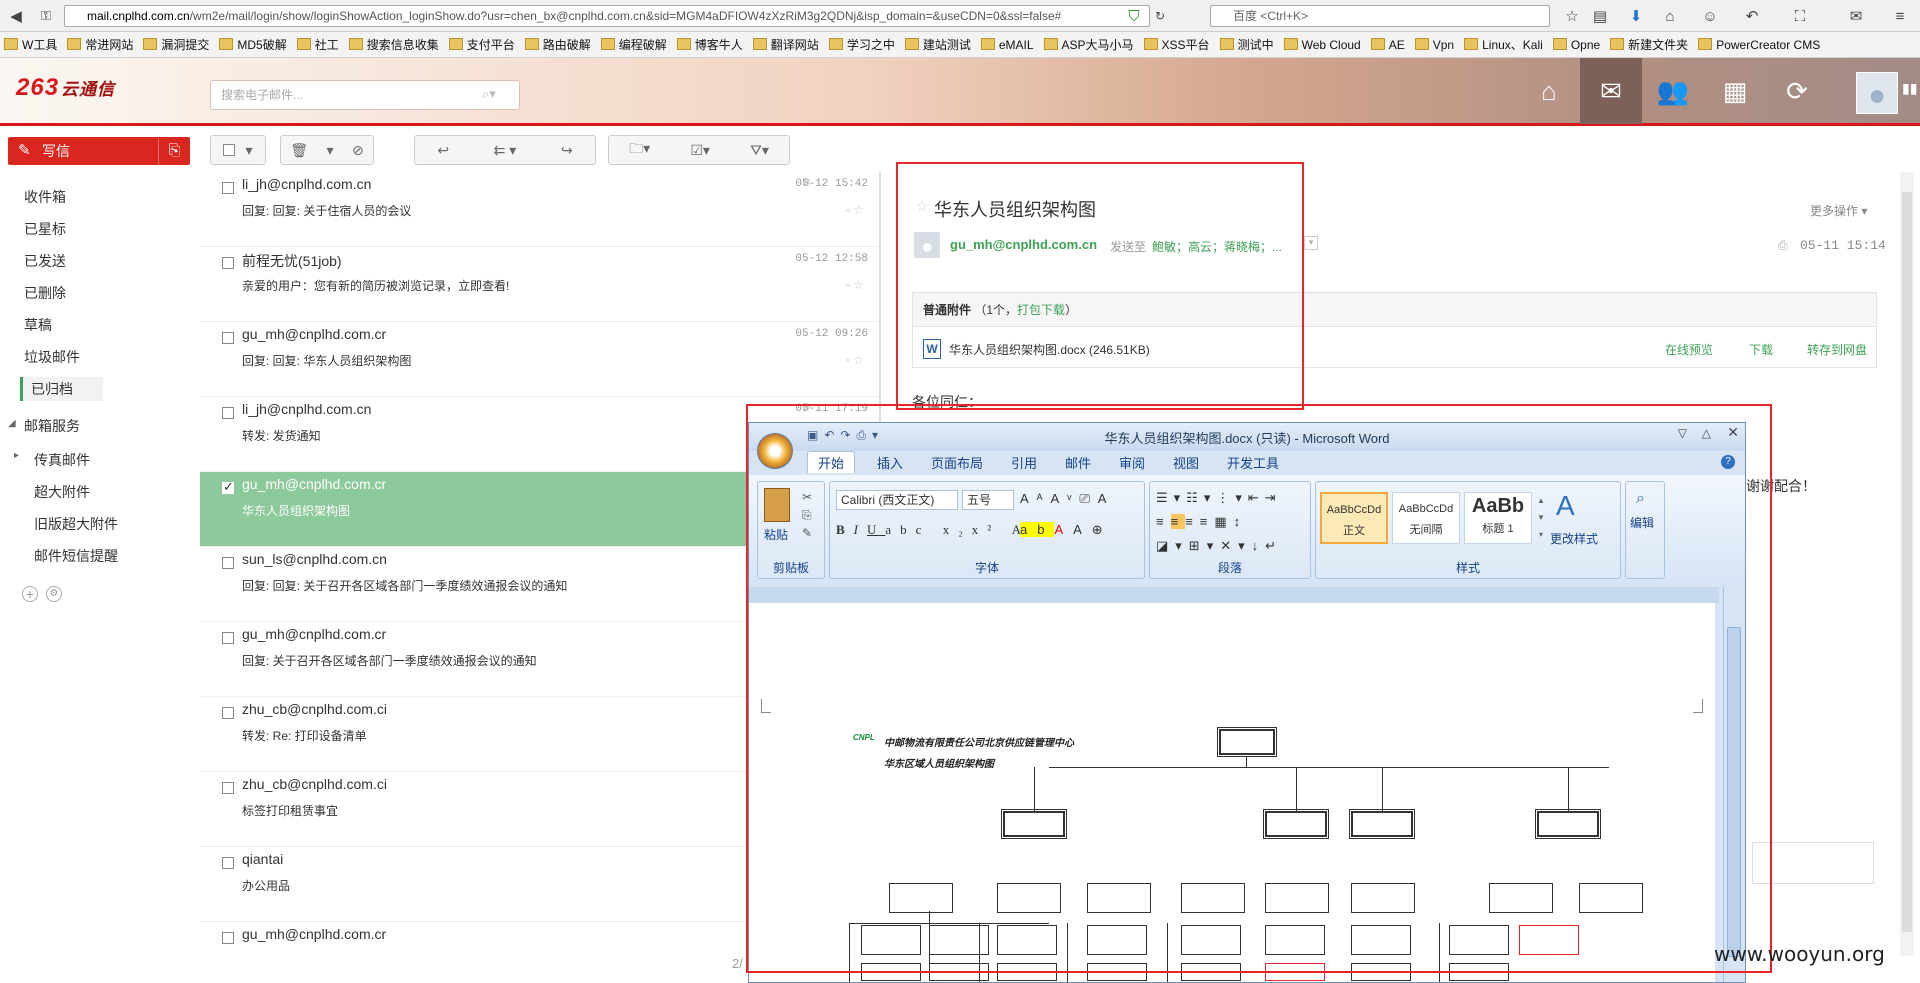  Describe the element at coordinates (1323, 44) in the screenshot. I see `bookmark-item: Web Cloud` at that location.